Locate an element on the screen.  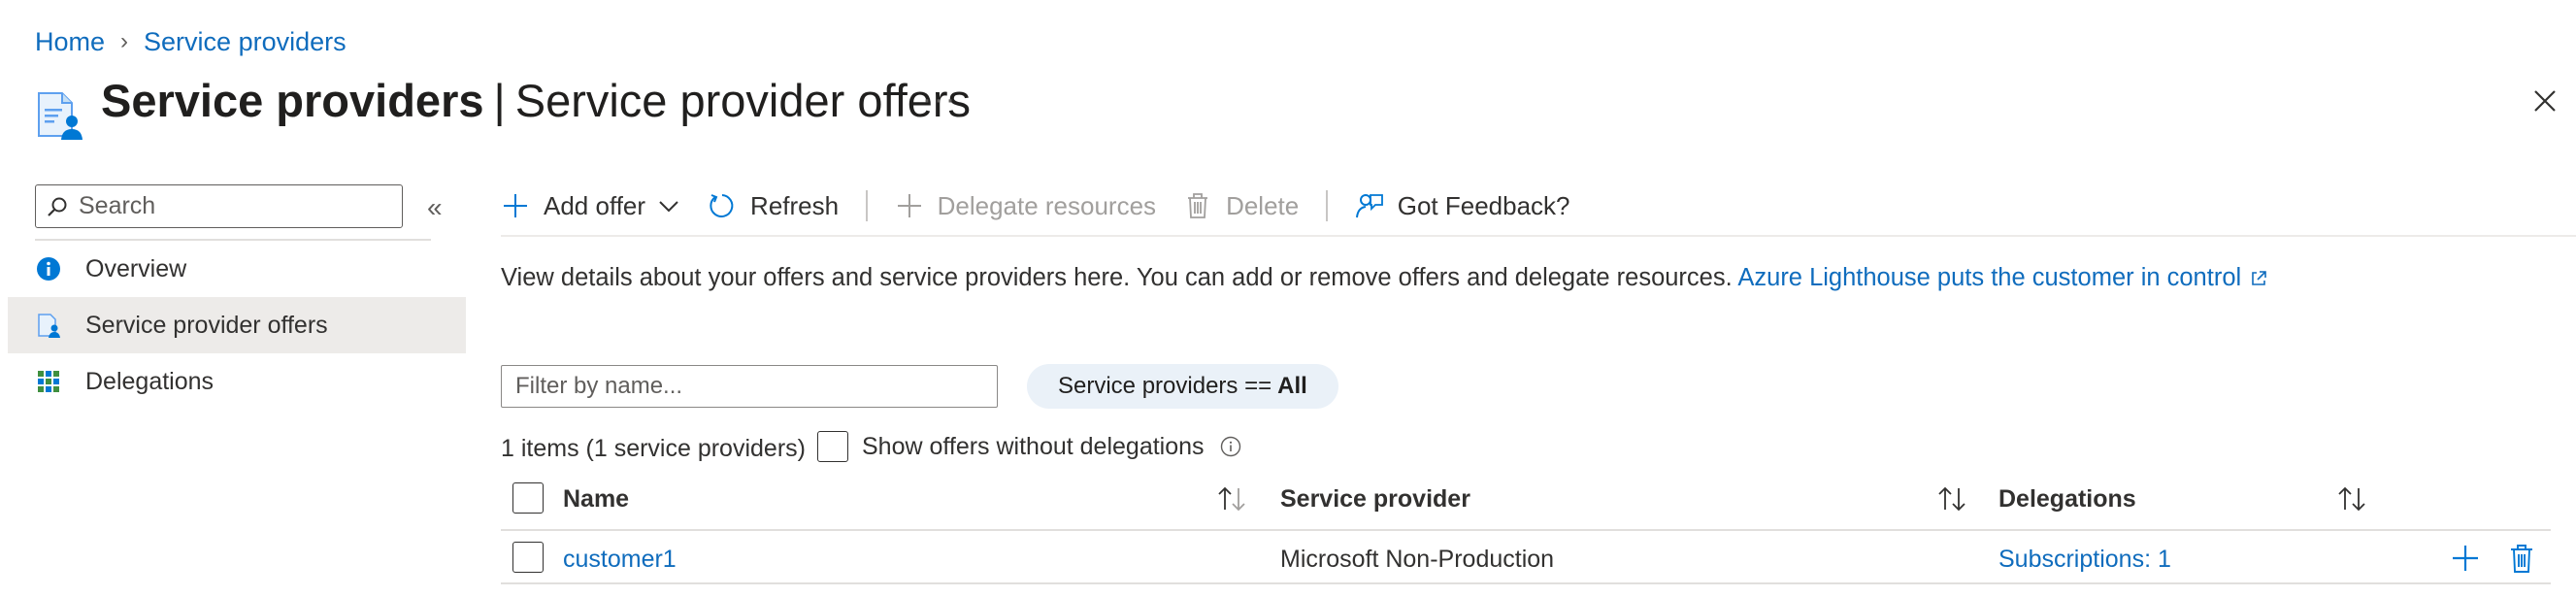
feedback-icon is located at coordinates (1369, 206).